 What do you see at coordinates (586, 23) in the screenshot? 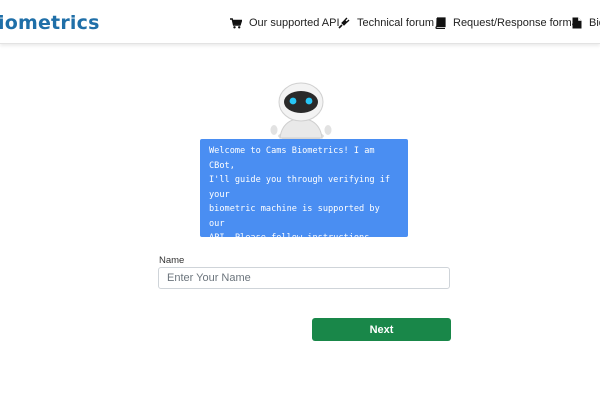
I see `nav-bio: Bio` at bounding box center [586, 23].